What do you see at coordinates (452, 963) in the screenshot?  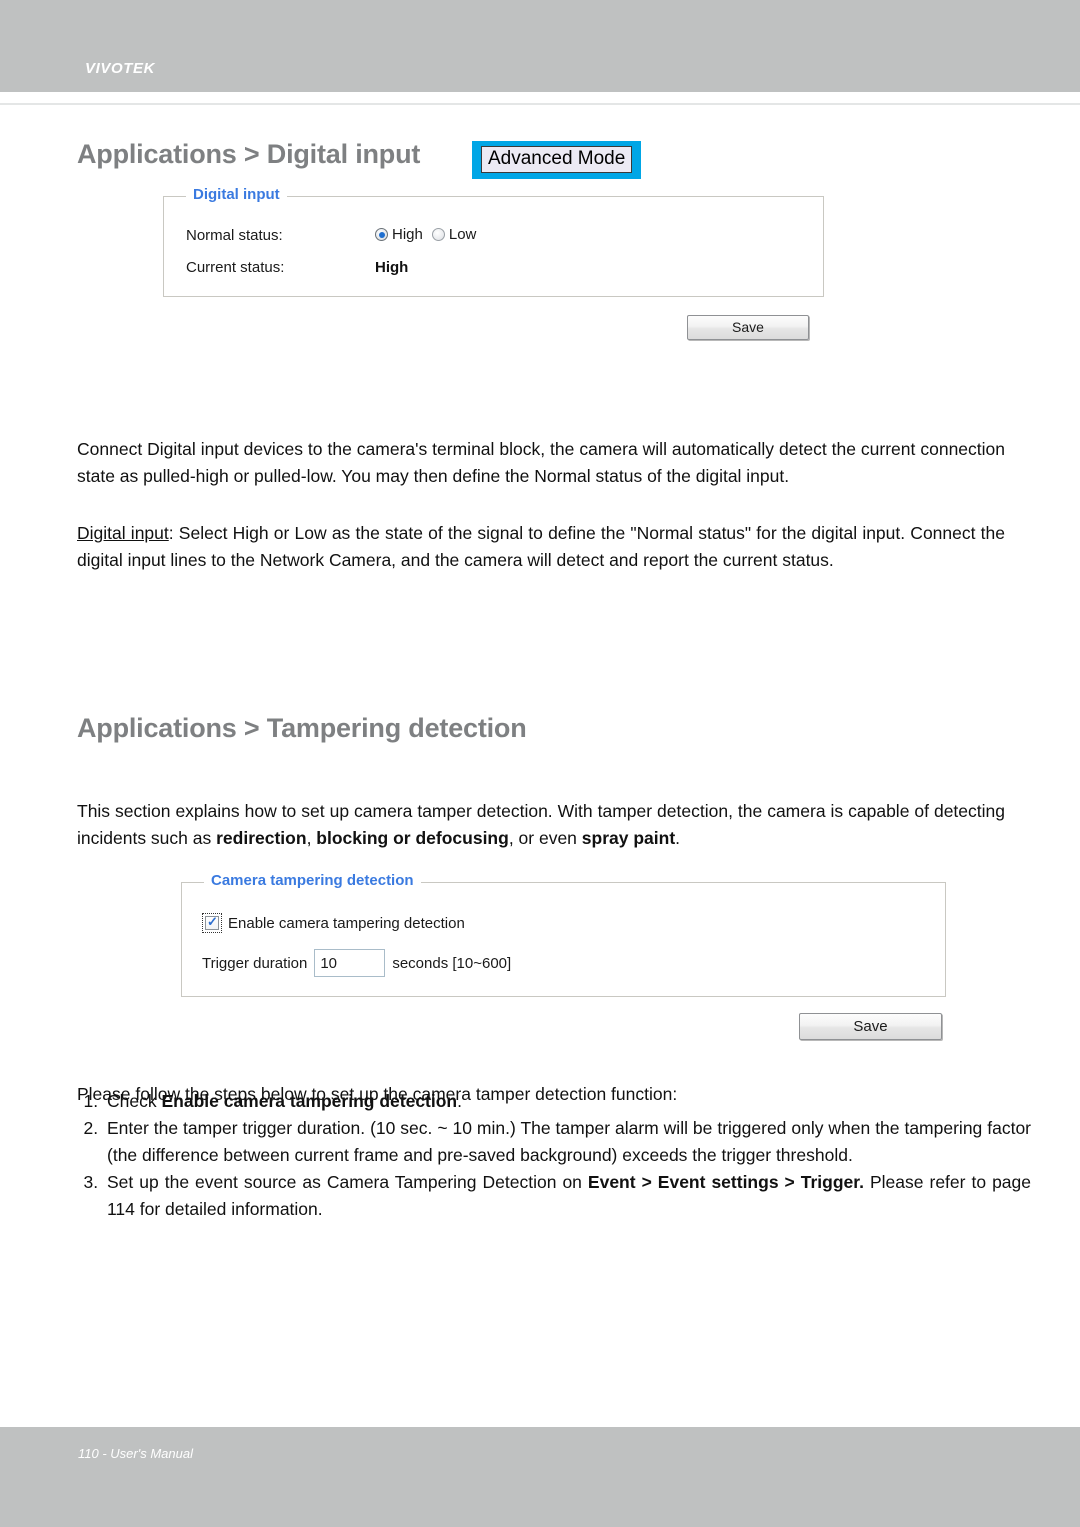 I see `trigger-duration-hint: seconds [10~600]` at bounding box center [452, 963].